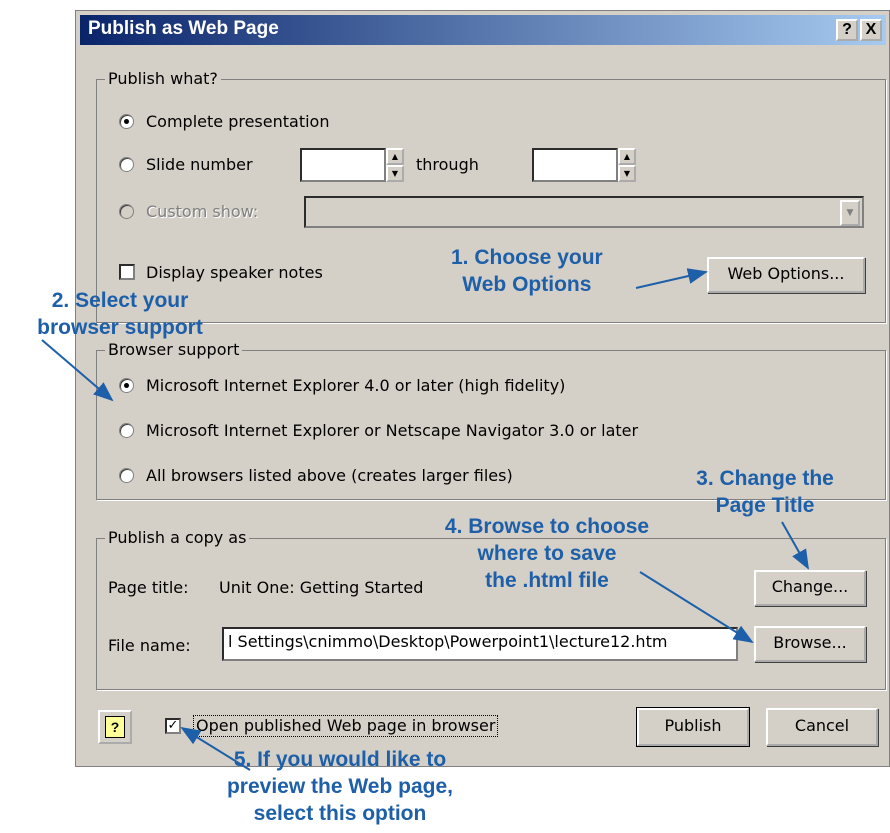  I want to click on arrow-step2, so click(77, 370).